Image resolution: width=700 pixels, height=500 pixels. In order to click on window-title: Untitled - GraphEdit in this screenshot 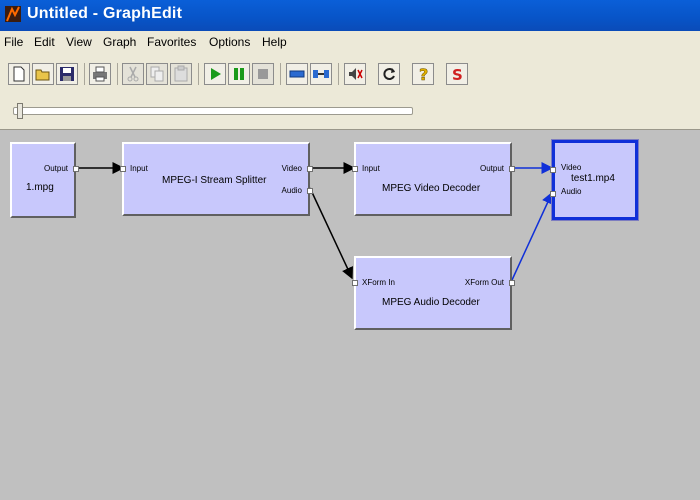, I will do `click(105, 13)`.